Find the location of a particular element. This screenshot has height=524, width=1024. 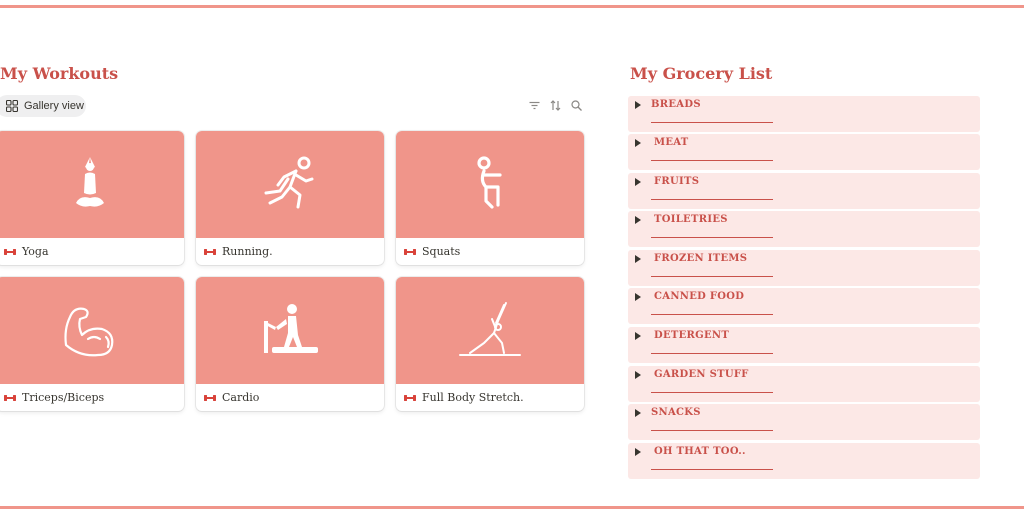

workout-card-cardio: Cardio is located at coordinates (290, 344).